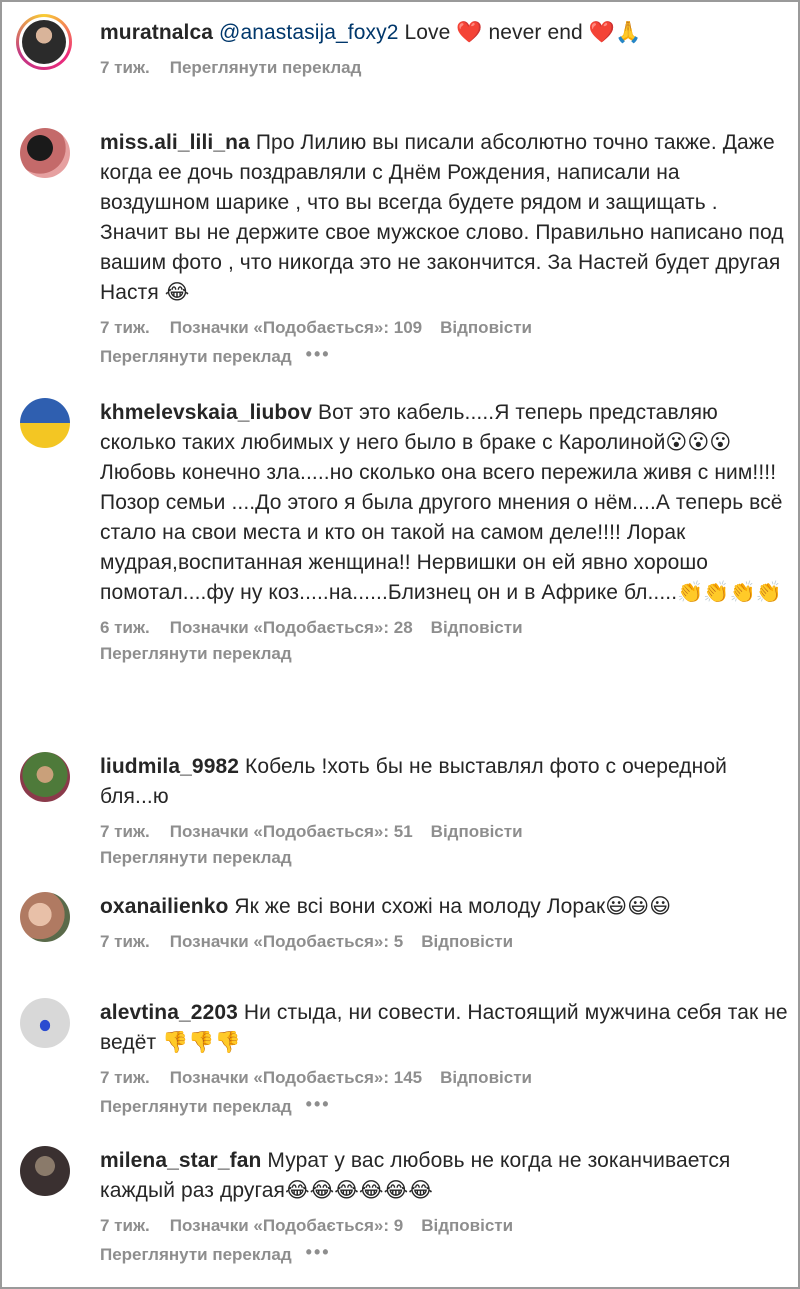  What do you see at coordinates (125, 627) in the screenshot?
I see `comment-time: 6 тиж.` at bounding box center [125, 627].